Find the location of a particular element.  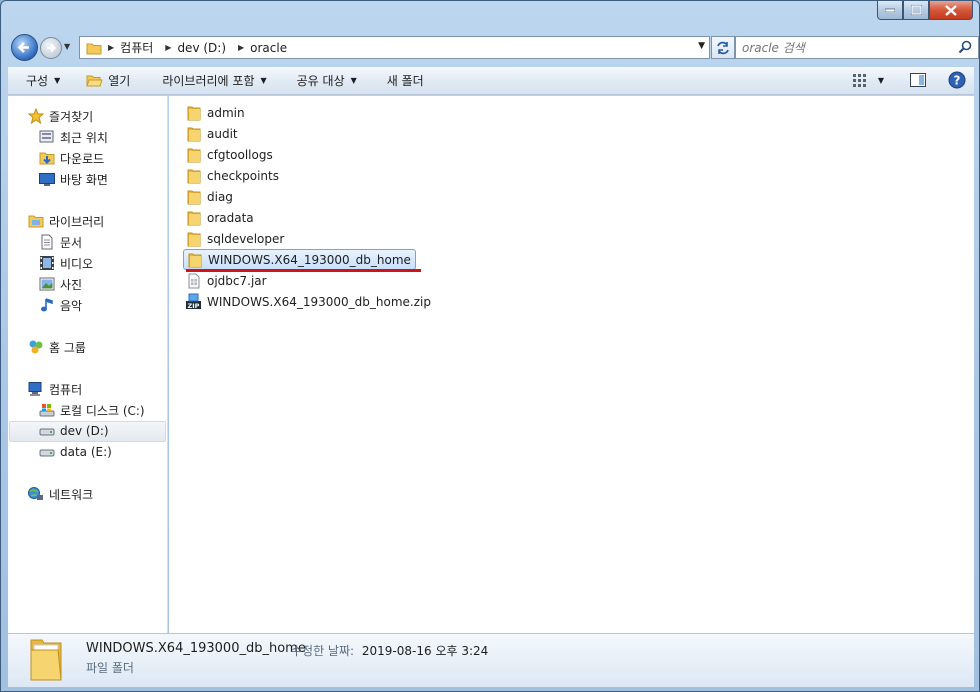

list-item-folder-diag: diag is located at coordinates (210, 196).